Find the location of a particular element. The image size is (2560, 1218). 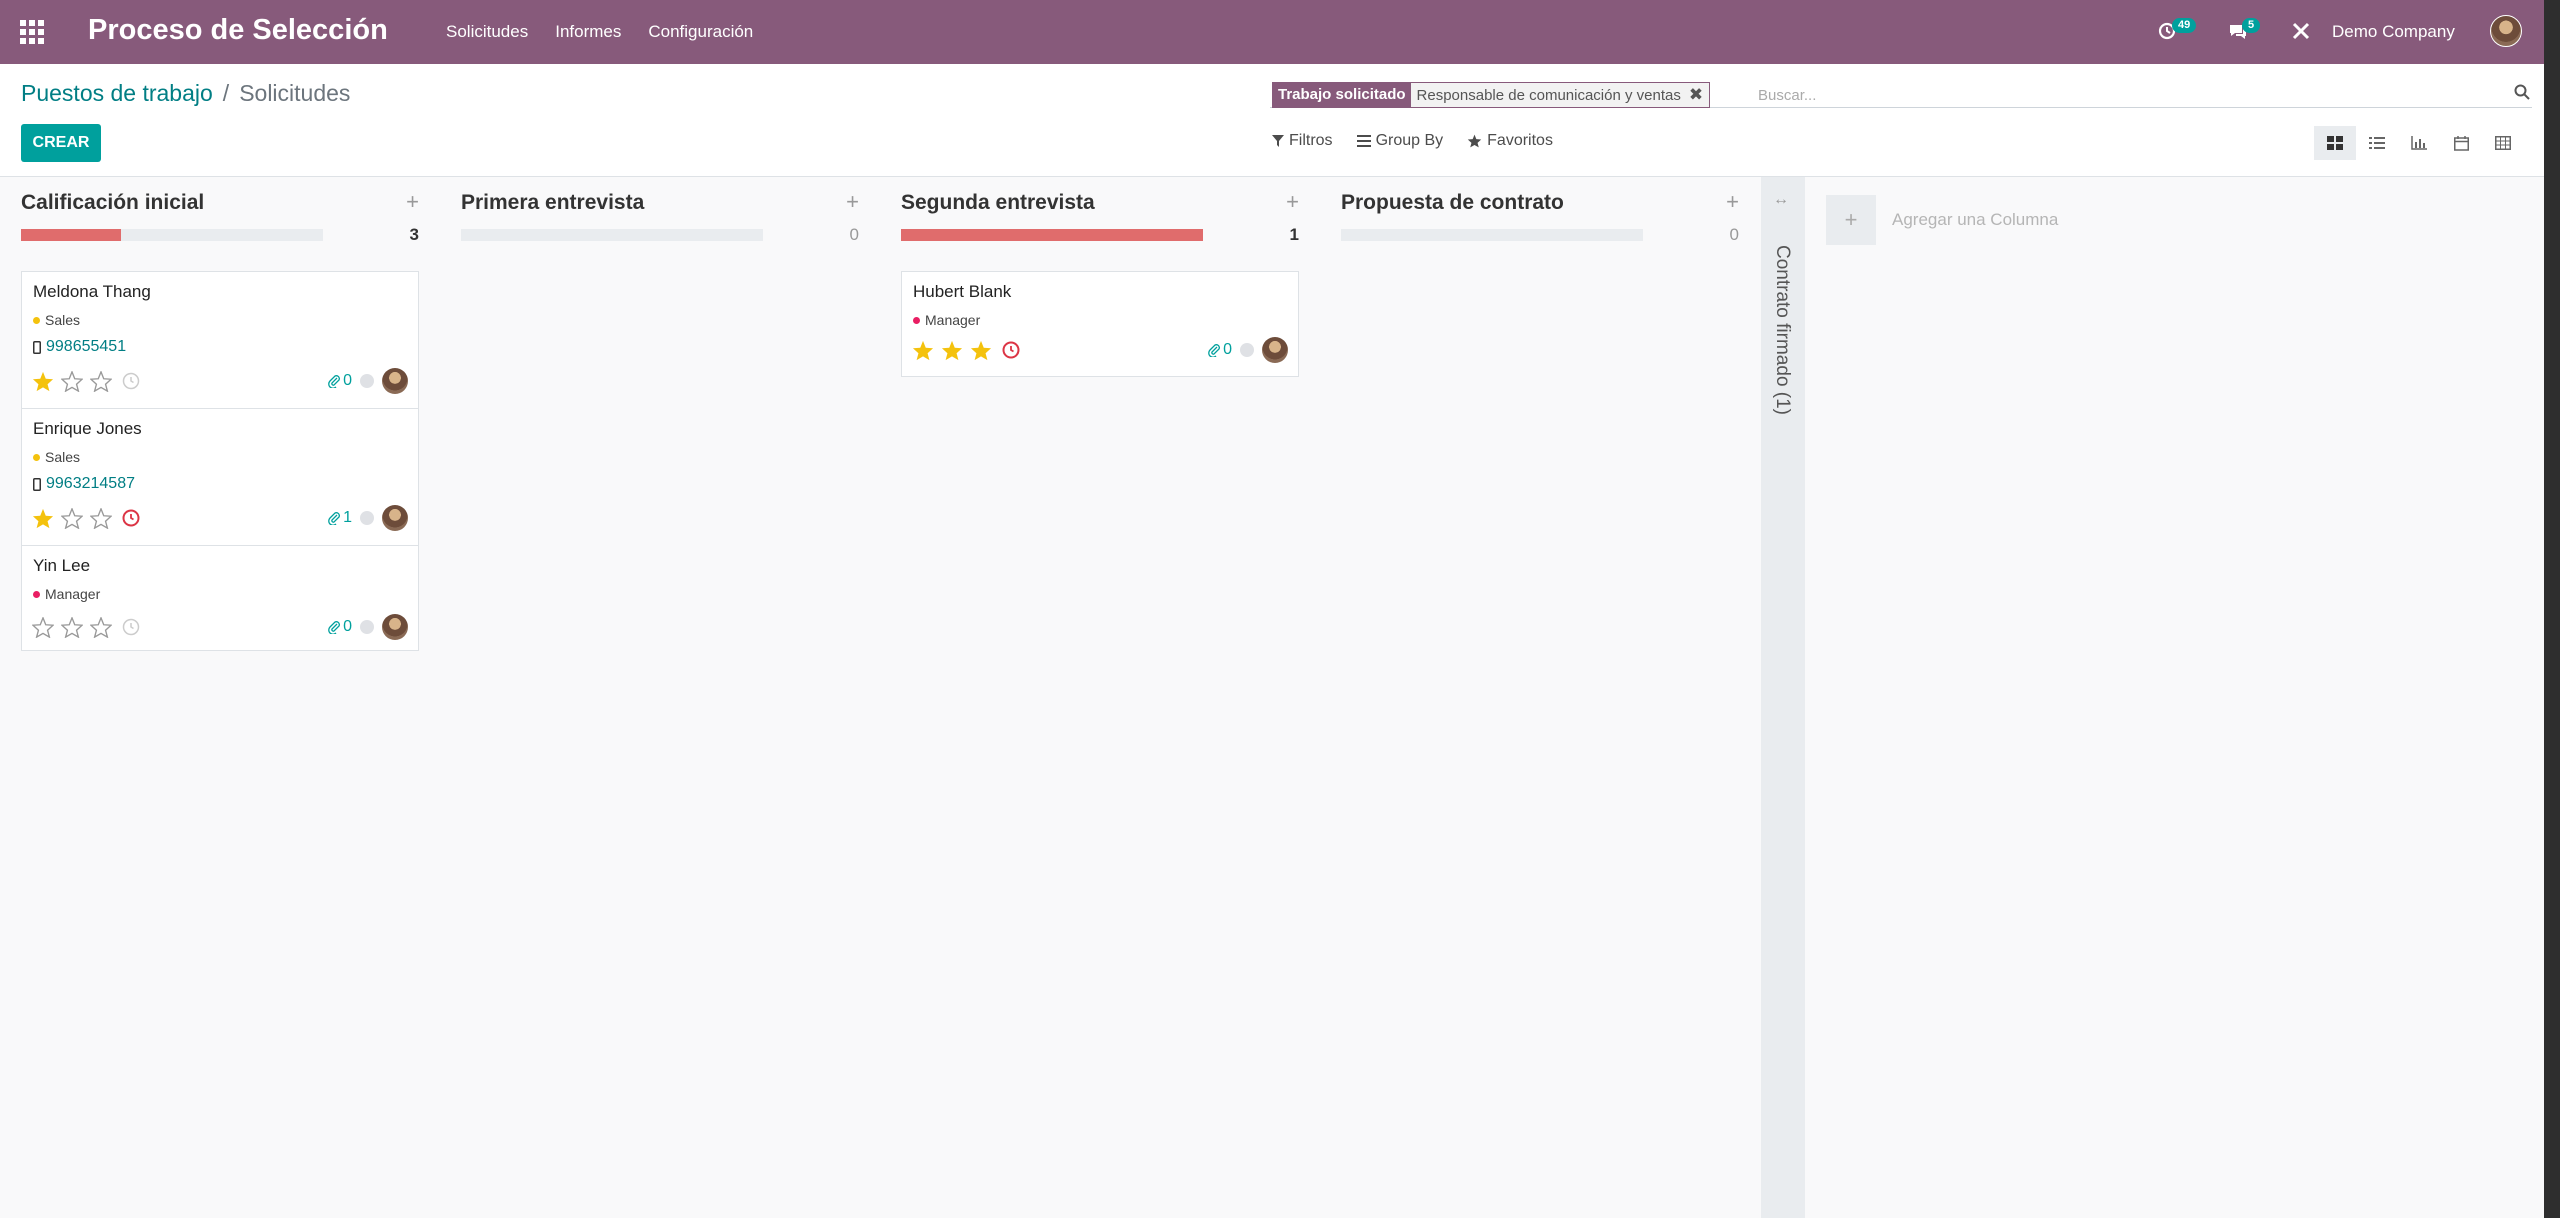

apps-menu-icon is located at coordinates (33, 32).